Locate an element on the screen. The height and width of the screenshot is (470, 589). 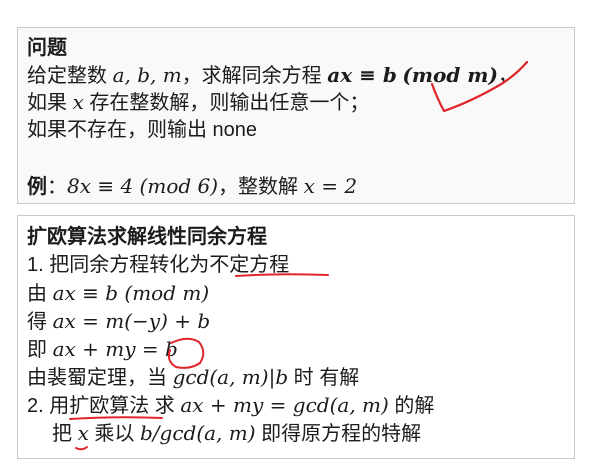
problem-line-1: 给定整数 a, b, m，求解同余方程 ax ≡ b (mod m)， is located at coordinates (272, 75).